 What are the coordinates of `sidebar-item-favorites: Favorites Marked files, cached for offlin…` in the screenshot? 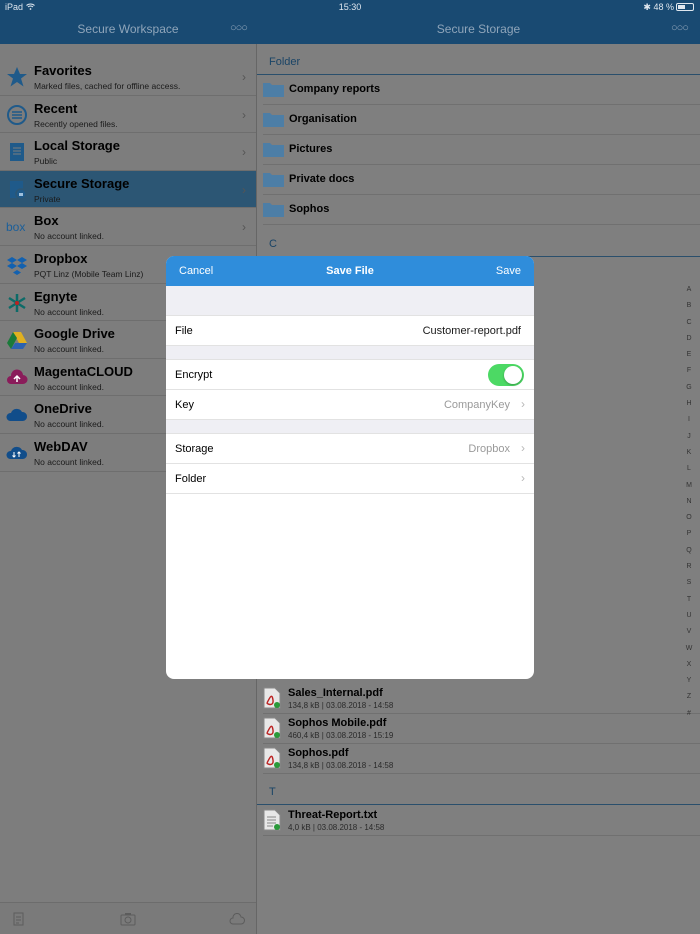 It's located at (128, 77).